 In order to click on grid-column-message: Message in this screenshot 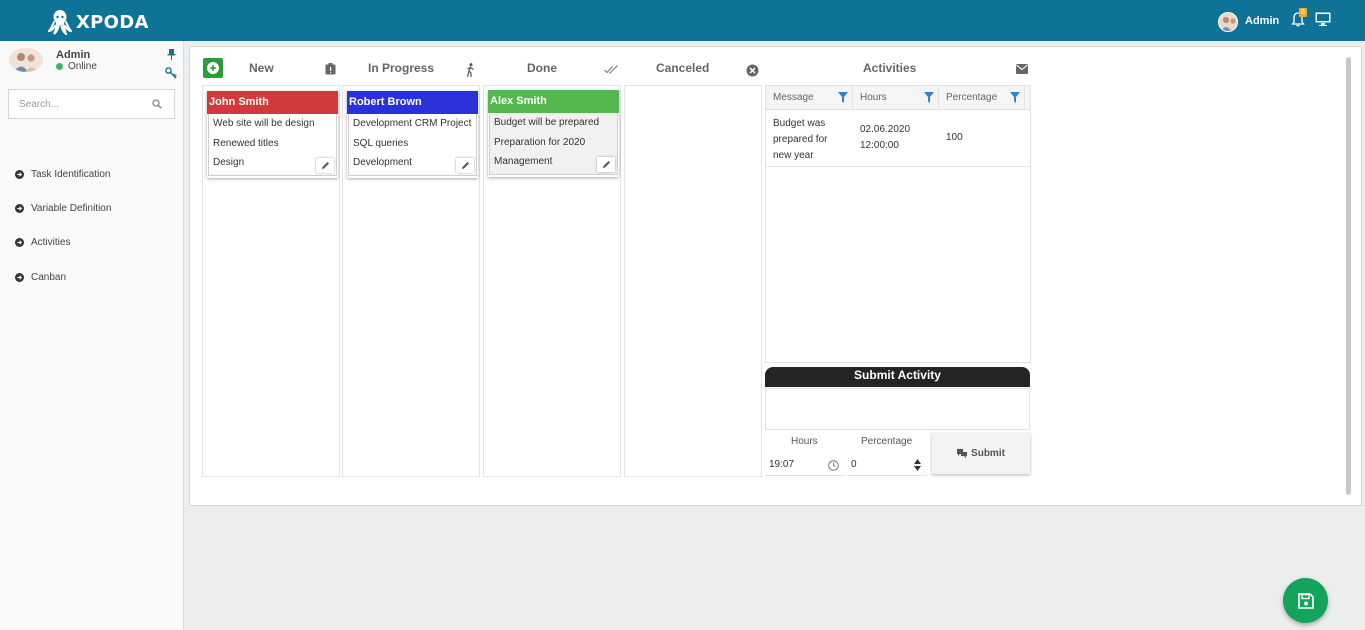, I will do `click(809, 97)`.